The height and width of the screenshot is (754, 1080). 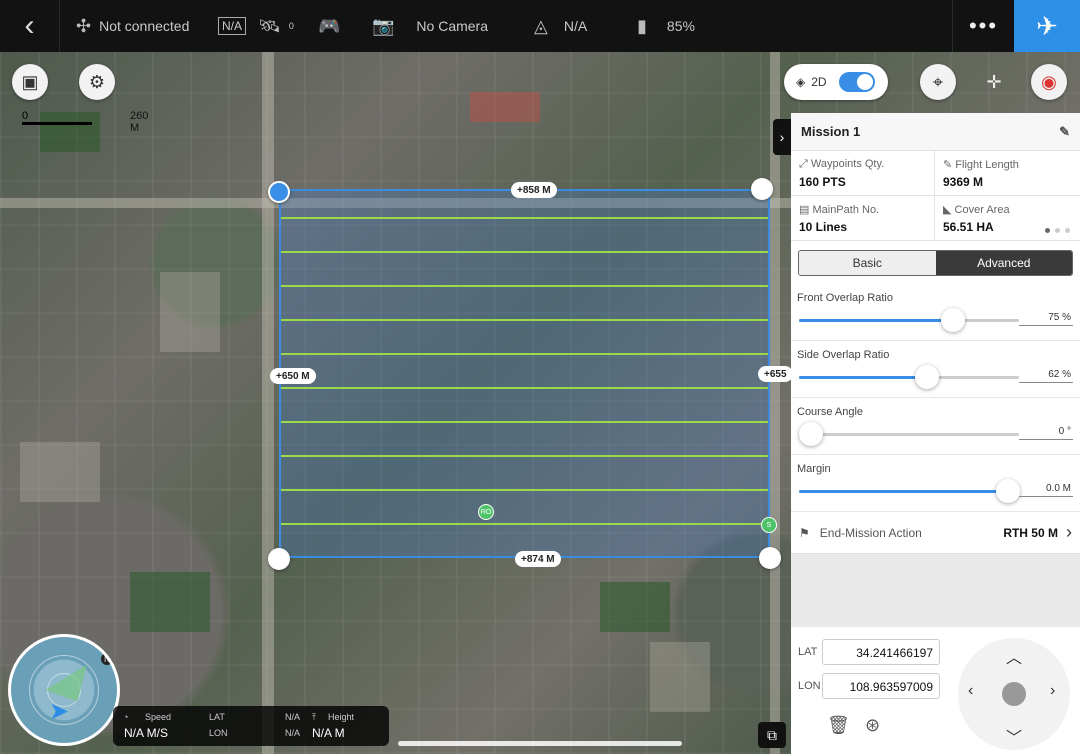 I want to click on tab-basic: Basic, so click(x=867, y=263).